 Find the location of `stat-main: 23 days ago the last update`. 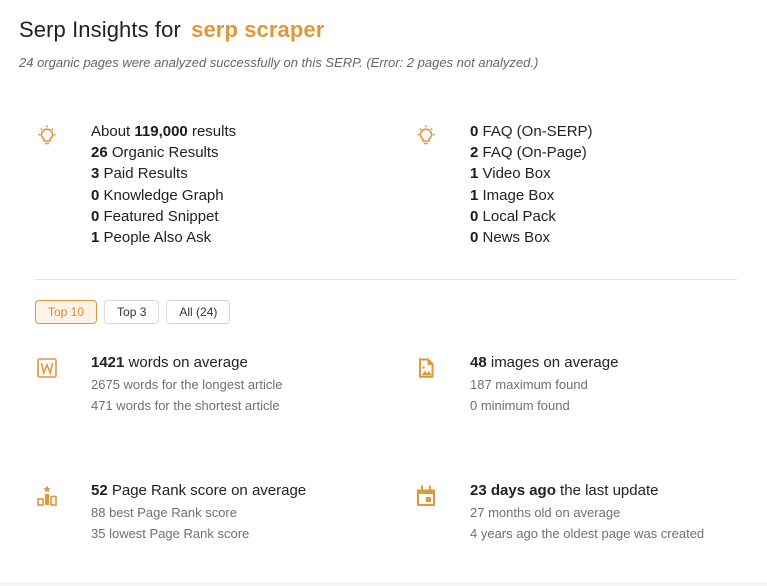

stat-main: 23 days ago the last update is located at coordinates (564, 490).